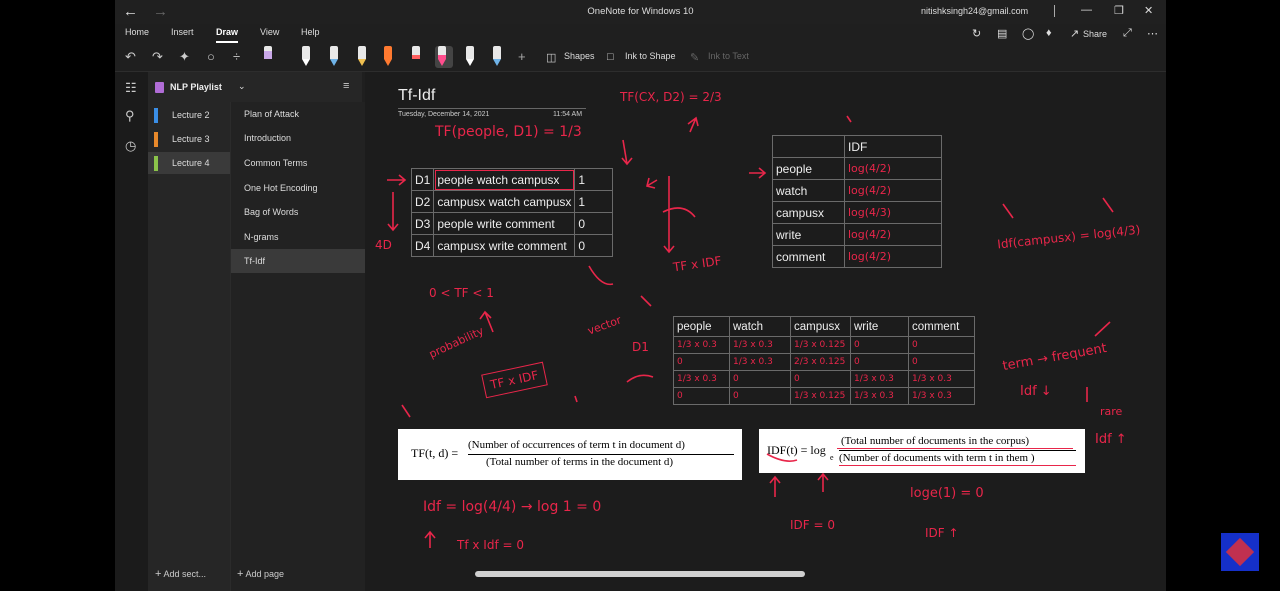 The image size is (1280, 591). I want to click on shapes-icon: ◫, so click(551, 57).